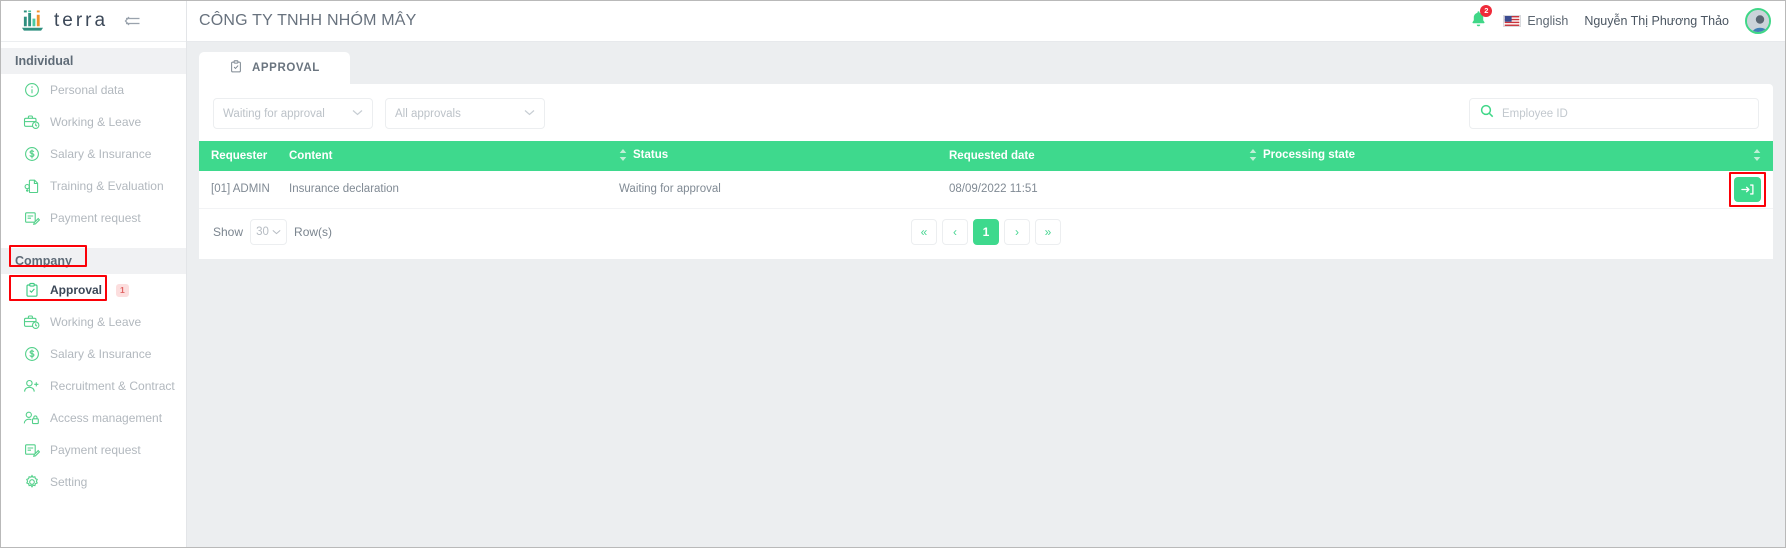  I want to click on sidebar-item-label: Payment request, so click(95, 450).